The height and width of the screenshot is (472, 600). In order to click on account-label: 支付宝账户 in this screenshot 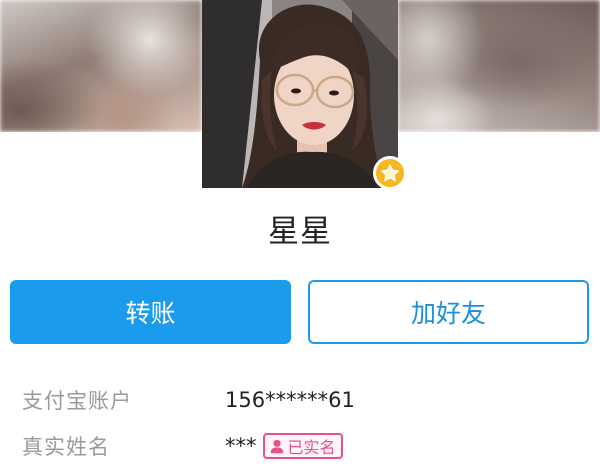, I will do `click(77, 401)`.